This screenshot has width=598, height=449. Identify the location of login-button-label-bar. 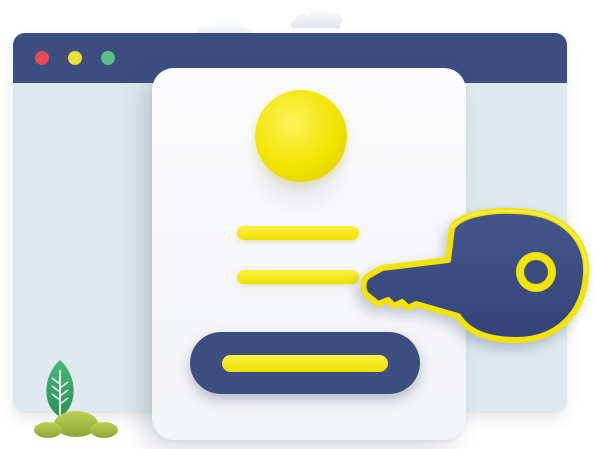
(305, 363).